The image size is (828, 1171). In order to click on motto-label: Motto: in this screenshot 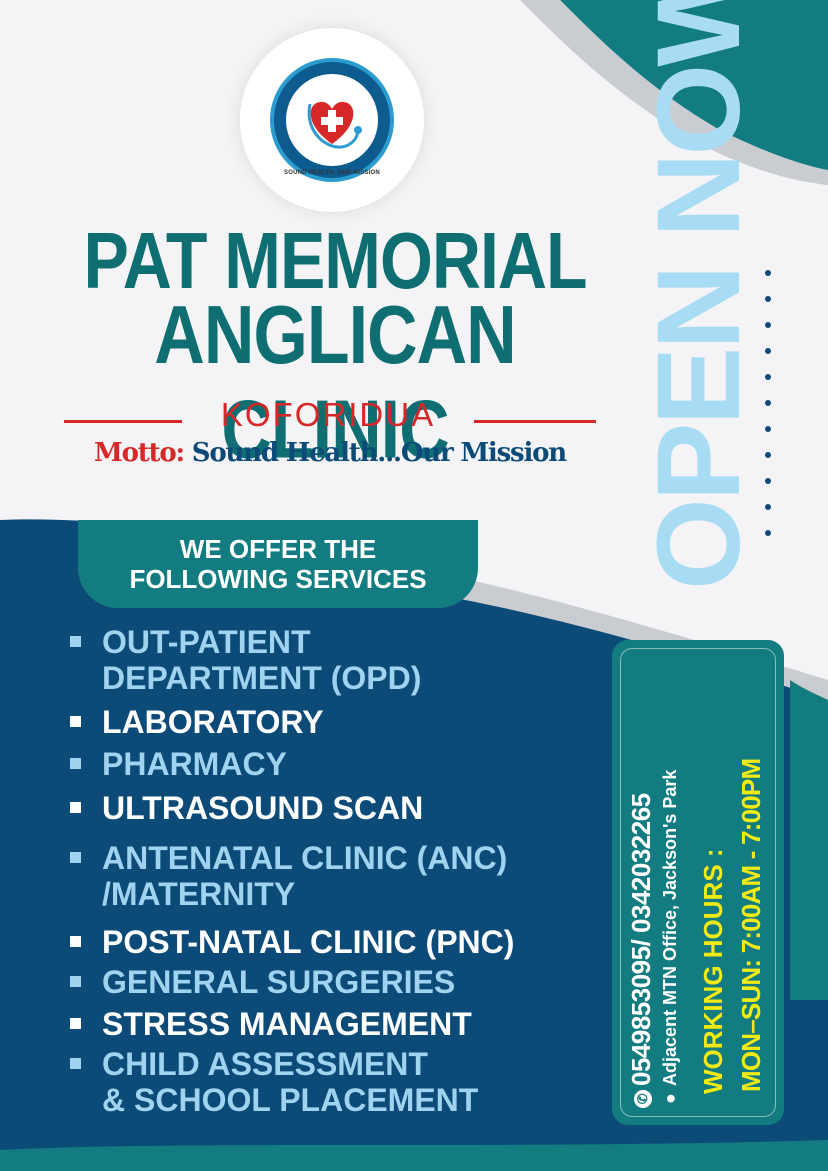, I will do `click(139, 453)`.